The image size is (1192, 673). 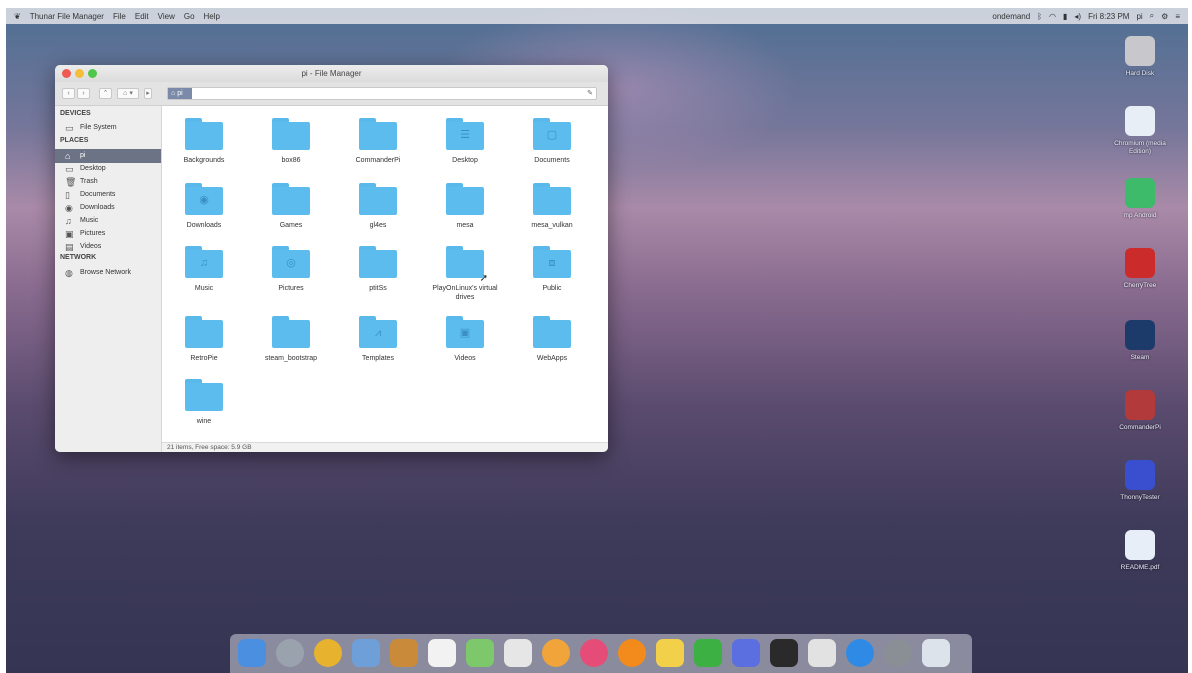 I want to click on desktop-item-2: mp Android, so click(x=1140, y=199).